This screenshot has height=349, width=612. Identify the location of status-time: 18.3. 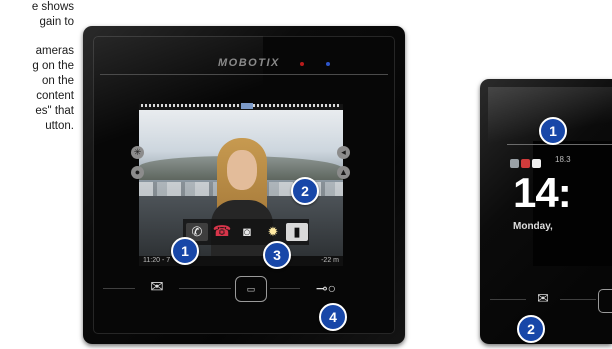
(563, 159).